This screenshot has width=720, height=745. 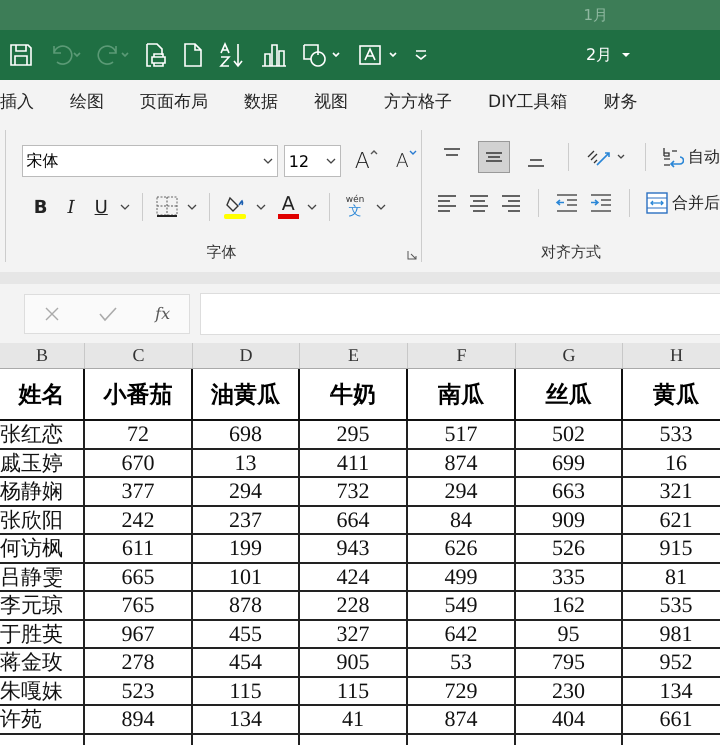 I want to click on ribbon-tab: DIY工具箱, so click(x=528, y=101).